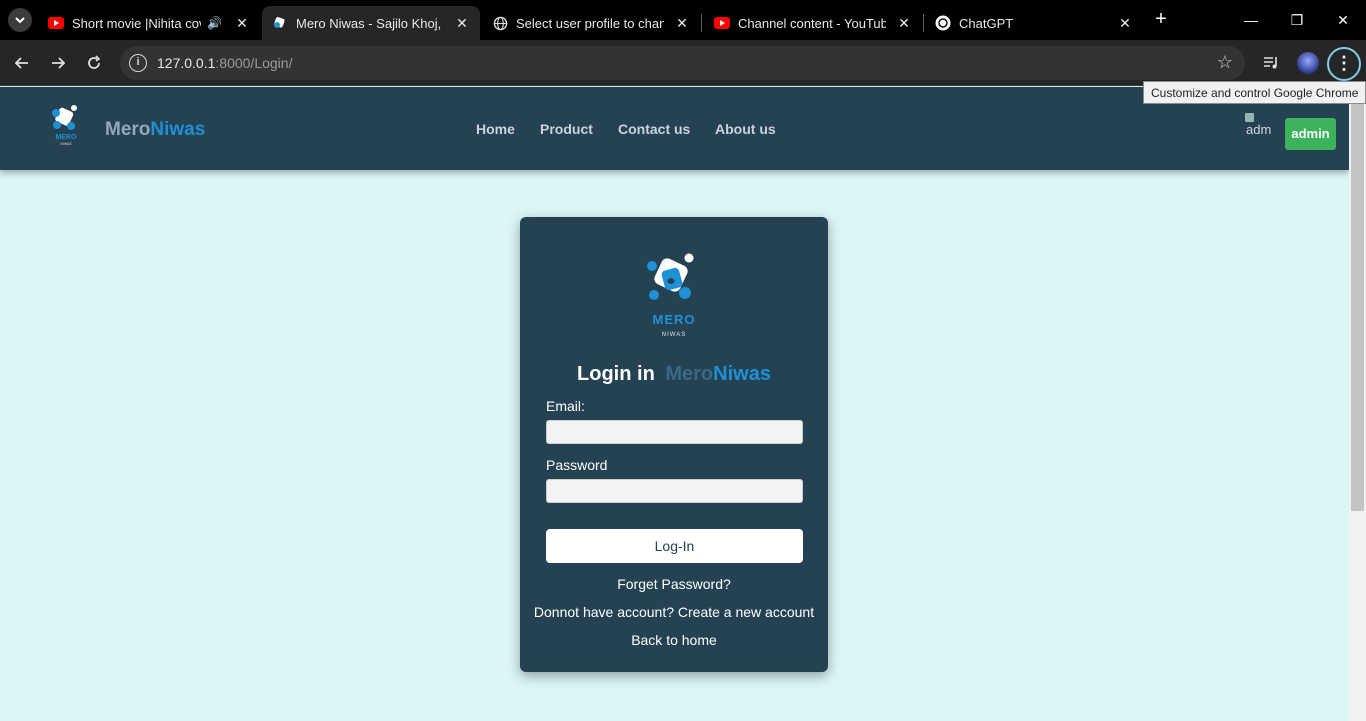 Image resolution: width=1366 pixels, height=721 pixels. Describe the element at coordinates (1310, 134) in the screenshot. I see `admin-button: admin` at that location.